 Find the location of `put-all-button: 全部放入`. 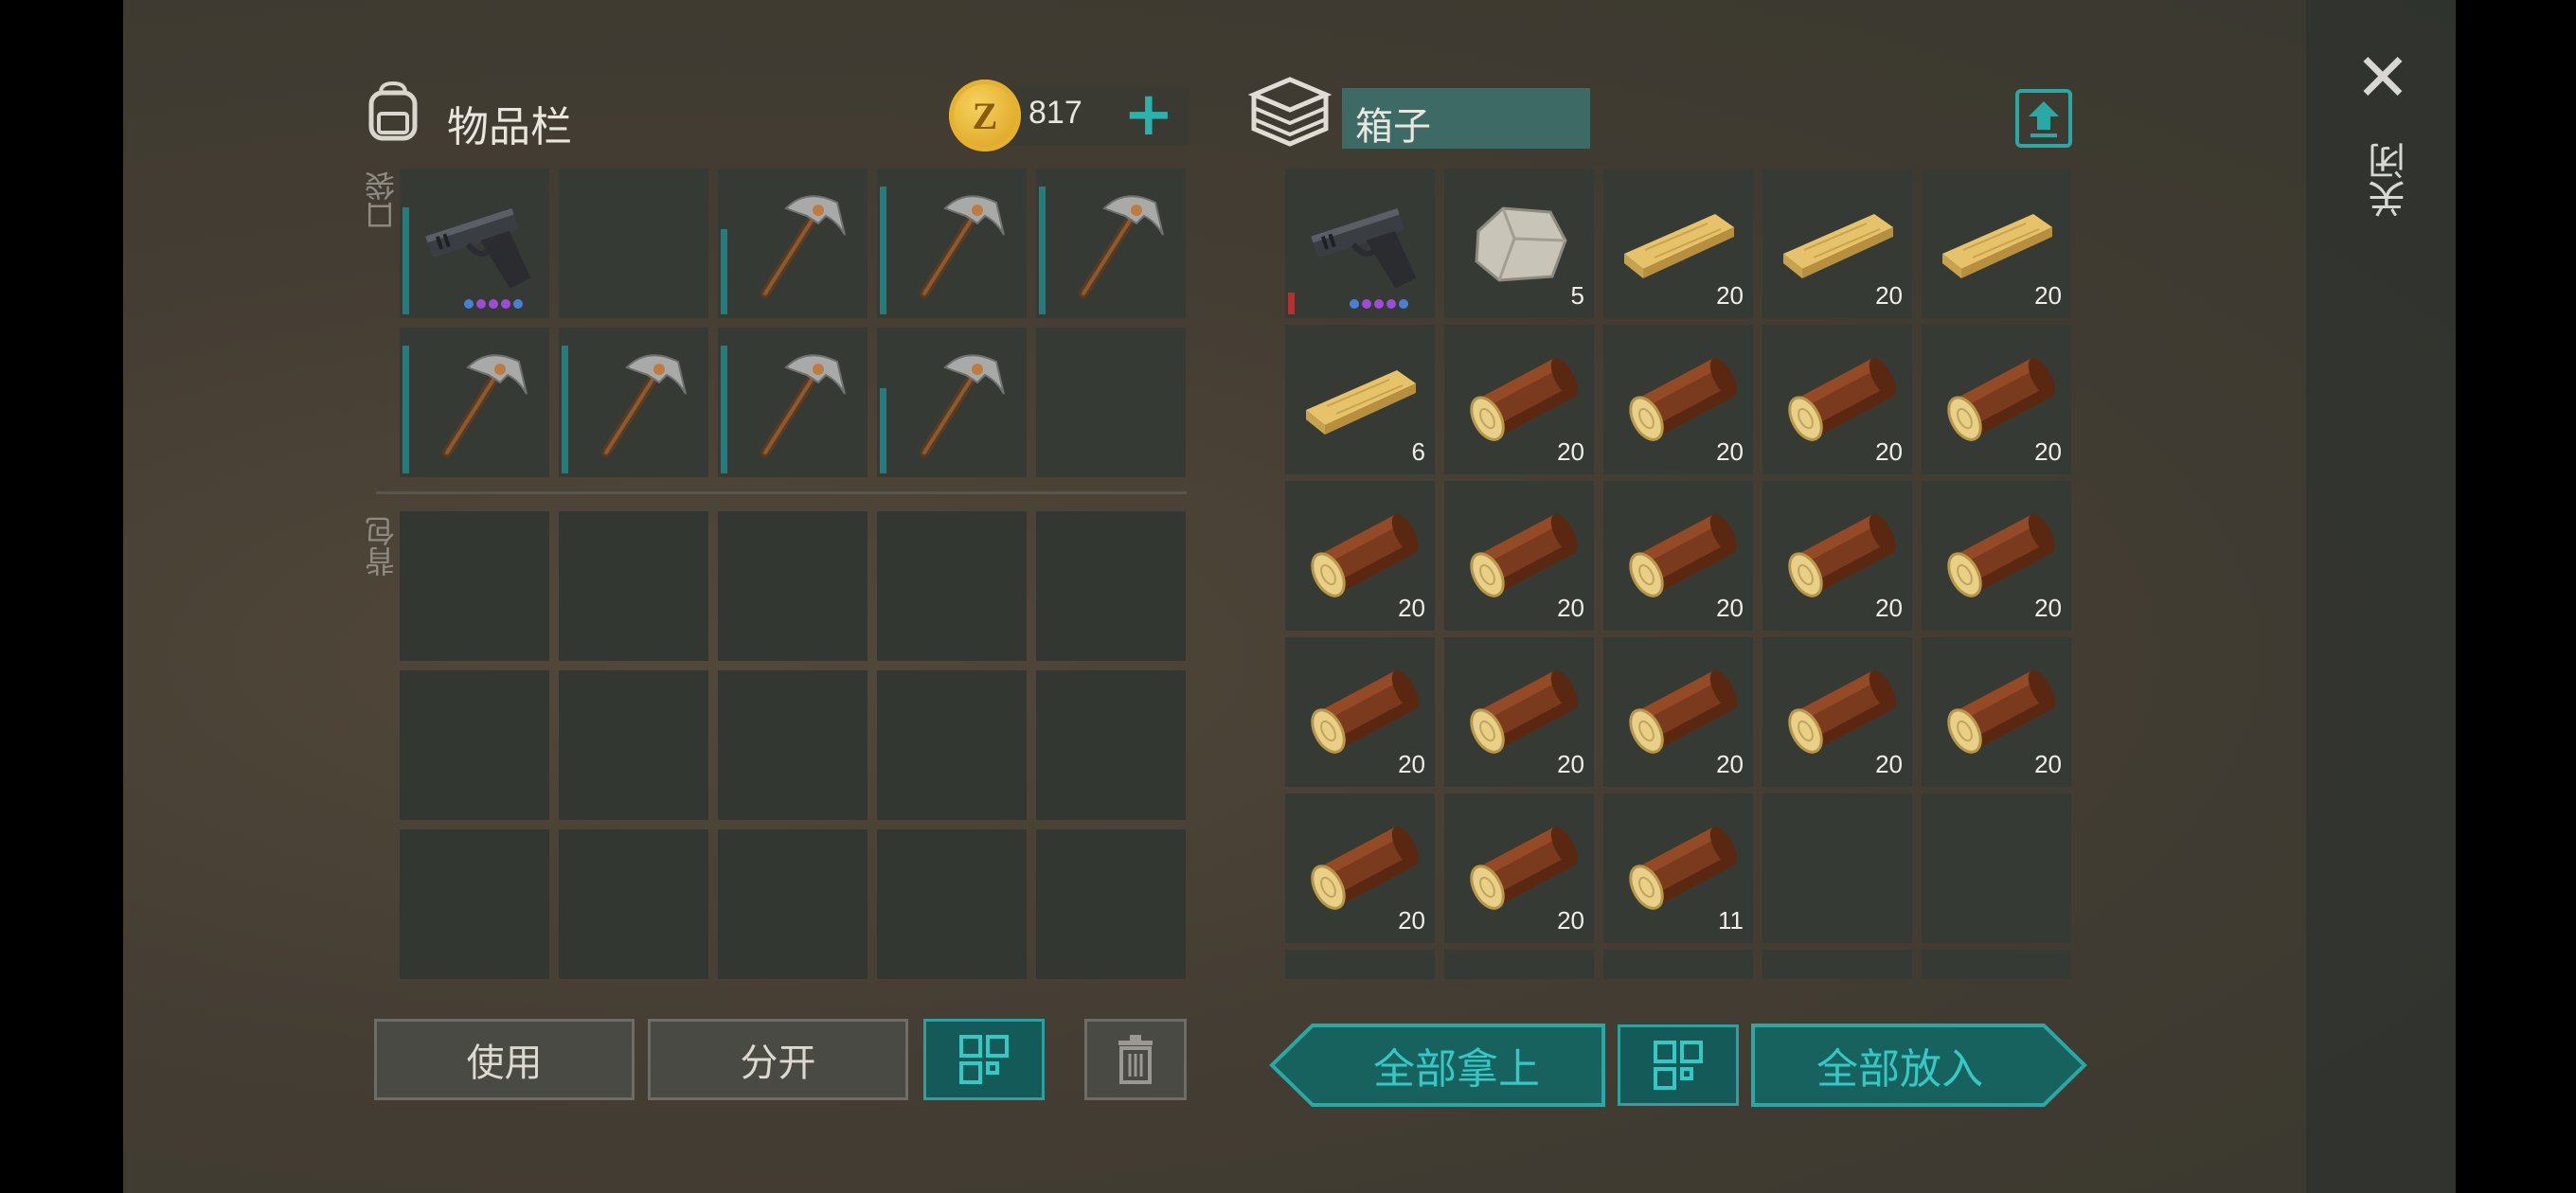

put-all-button: 全部放入 is located at coordinates (1899, 1065).